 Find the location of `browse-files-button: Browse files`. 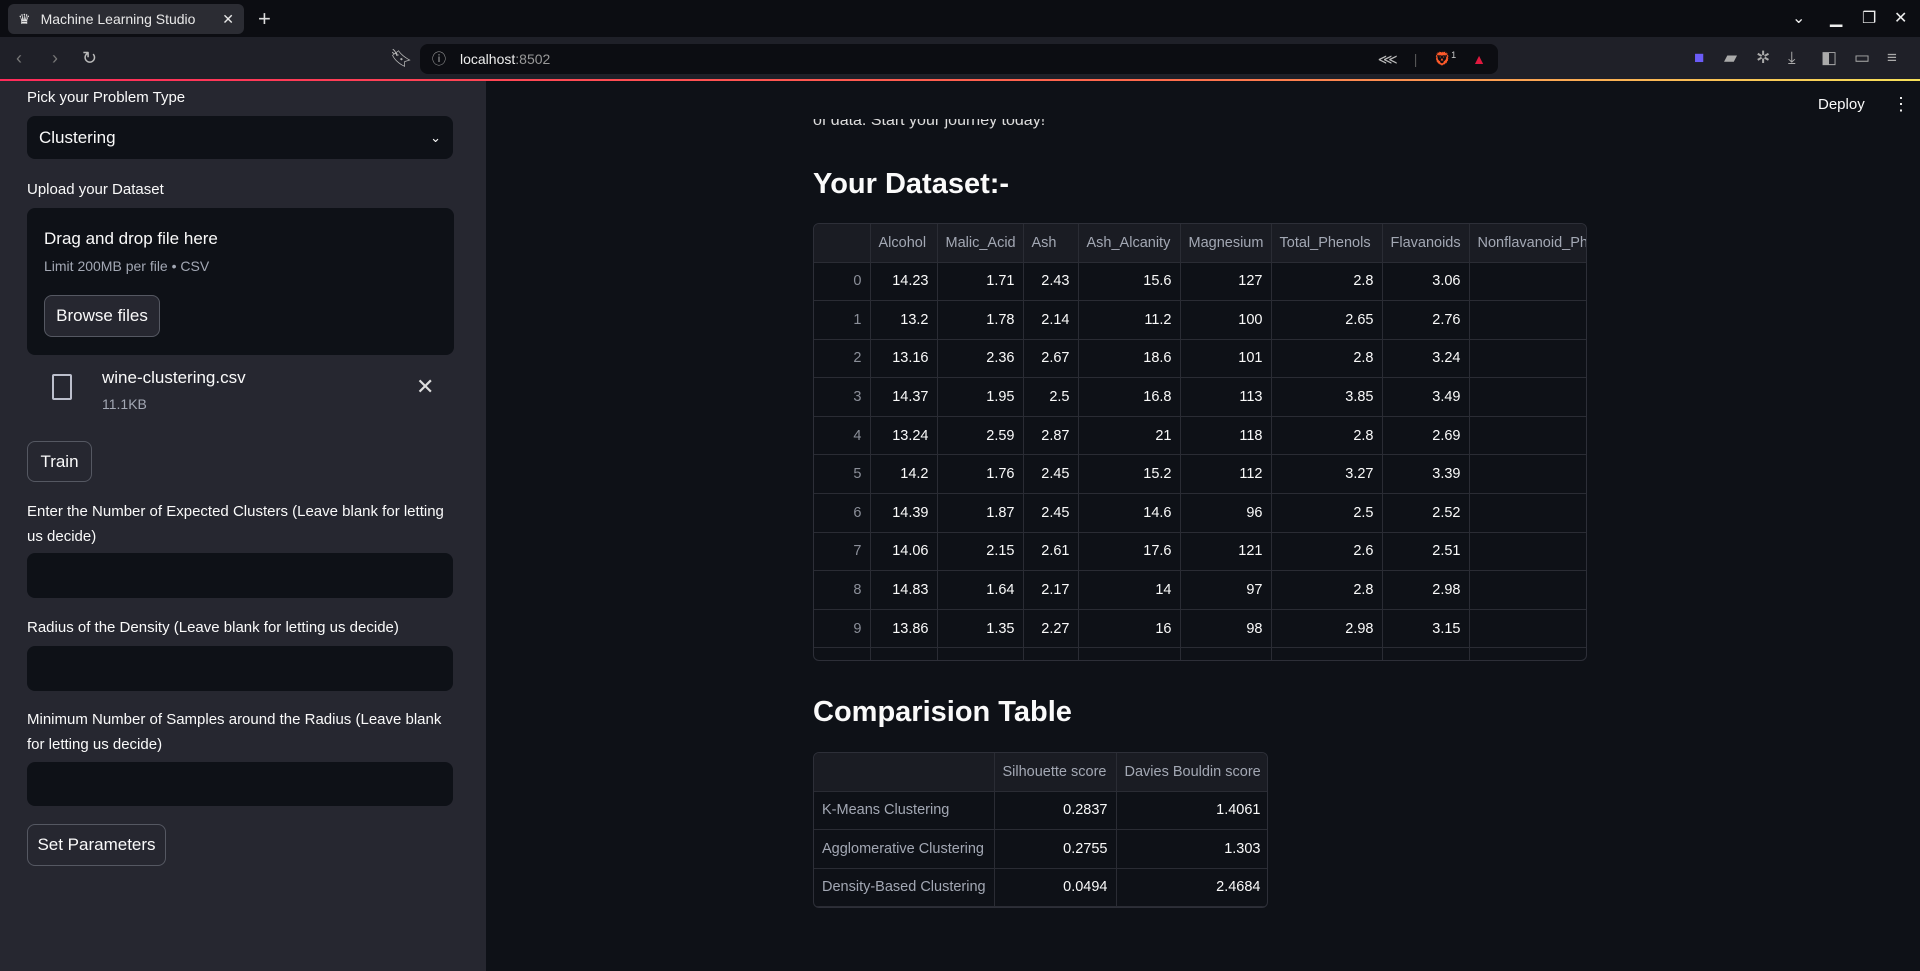

browse-files-button: Browse files is located at coordinates (102, 316).